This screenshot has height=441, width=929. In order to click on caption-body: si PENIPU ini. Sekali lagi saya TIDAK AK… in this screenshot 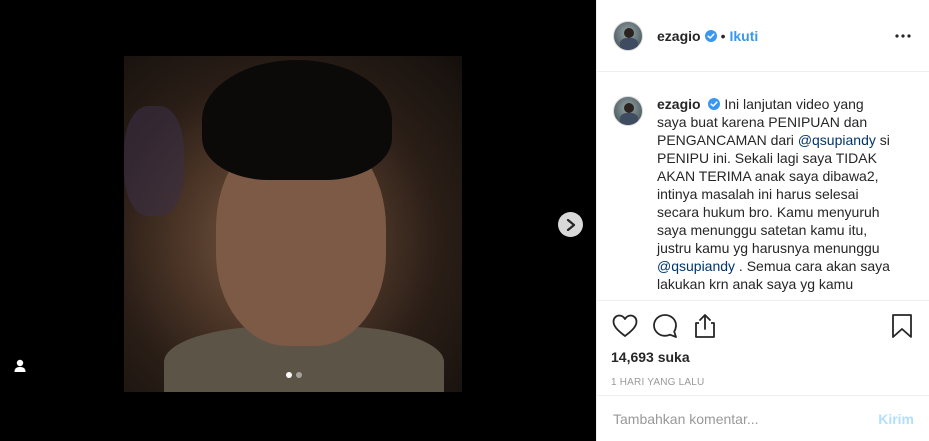, I will do `click(773, 194)`.